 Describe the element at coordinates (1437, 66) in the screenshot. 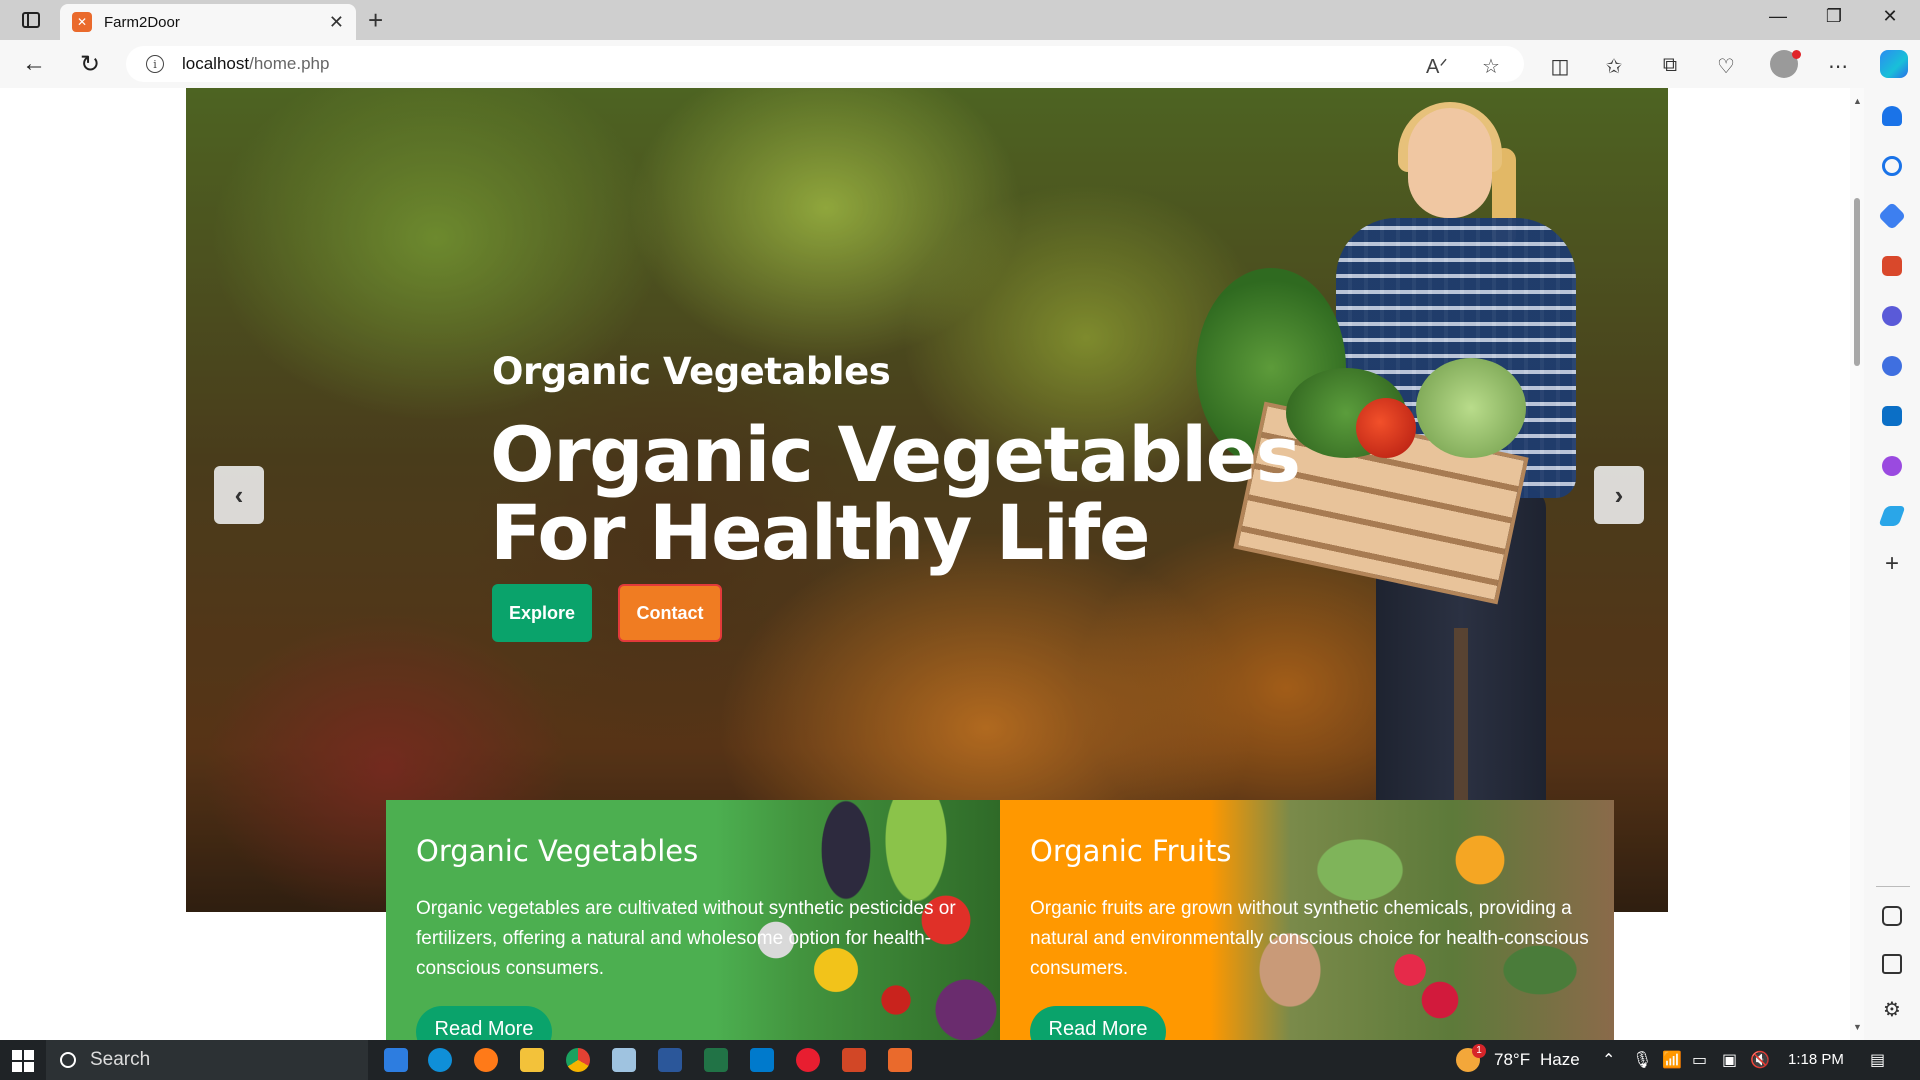

I see `read-aloud-icon: Aᐟ` at that location.